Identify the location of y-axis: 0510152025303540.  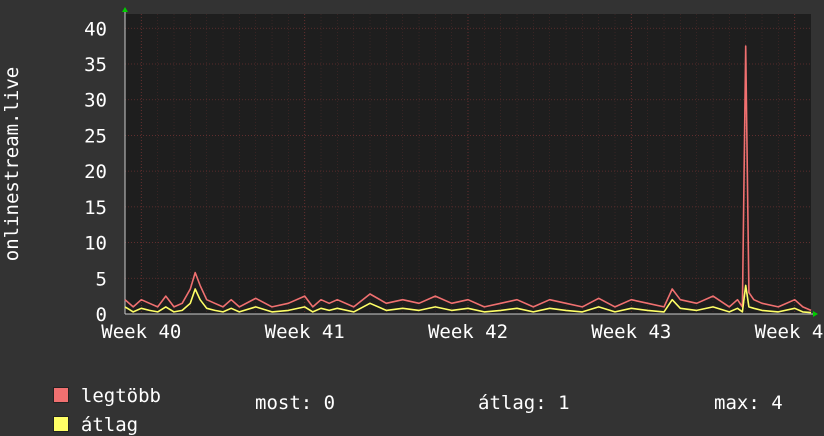
(105, 168).